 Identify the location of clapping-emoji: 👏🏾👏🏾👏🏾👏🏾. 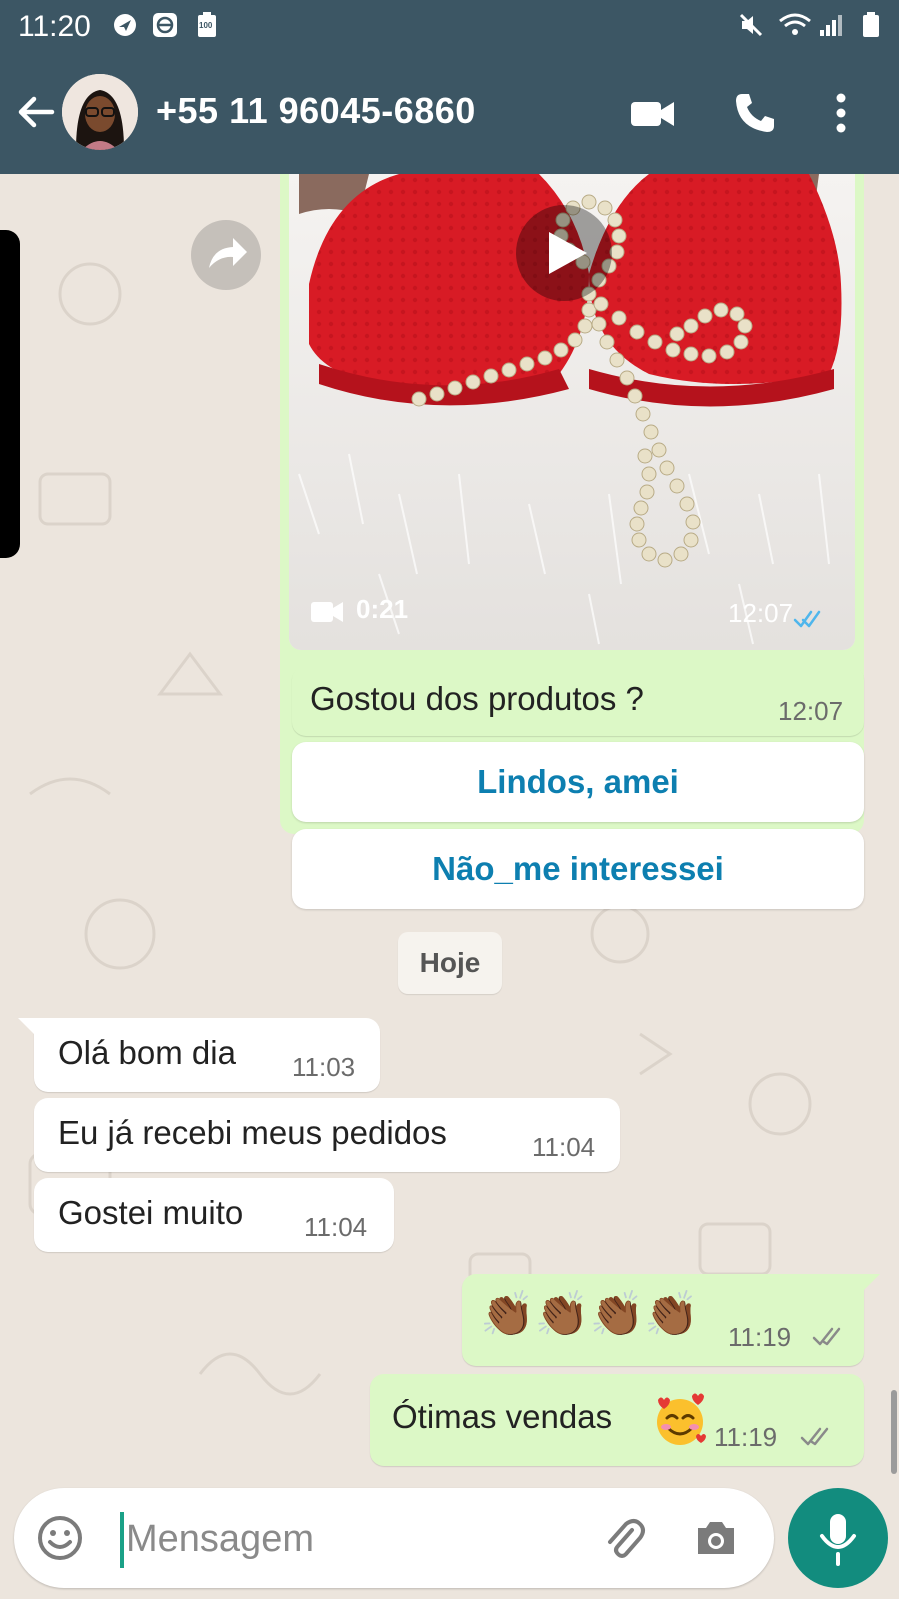
(590, 1314).